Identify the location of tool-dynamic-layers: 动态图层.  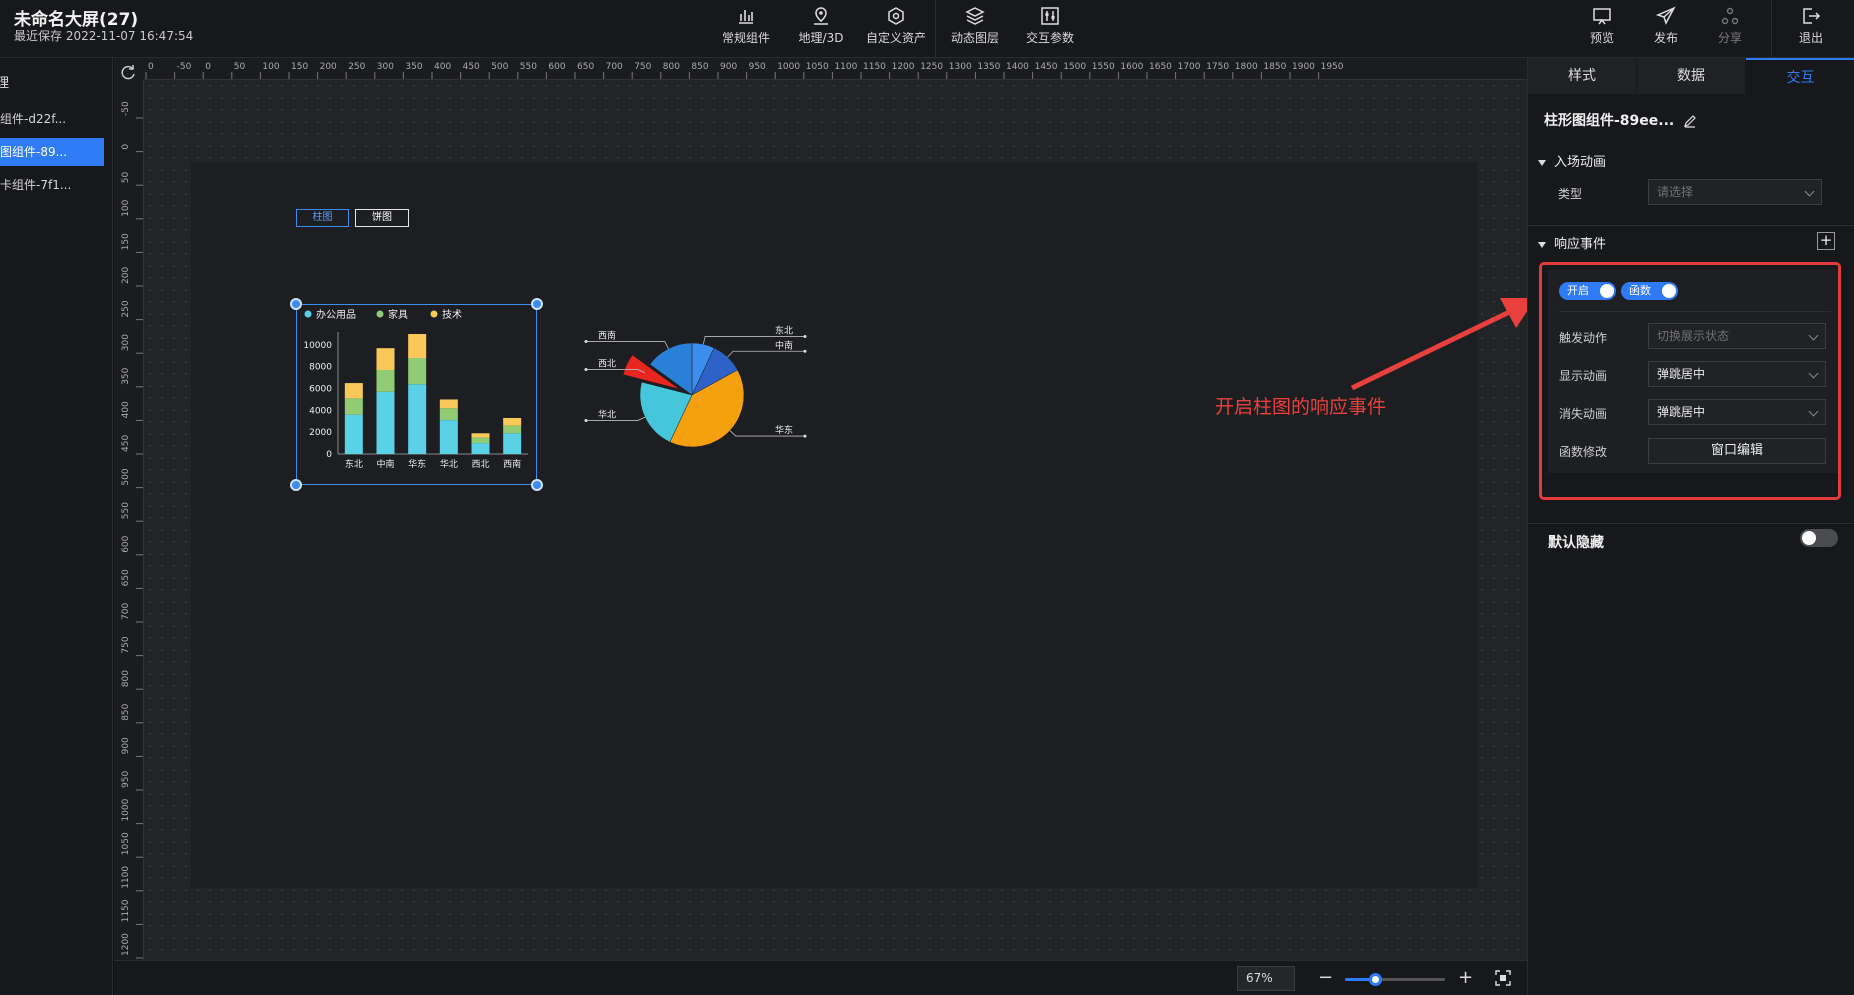
(975, 25).